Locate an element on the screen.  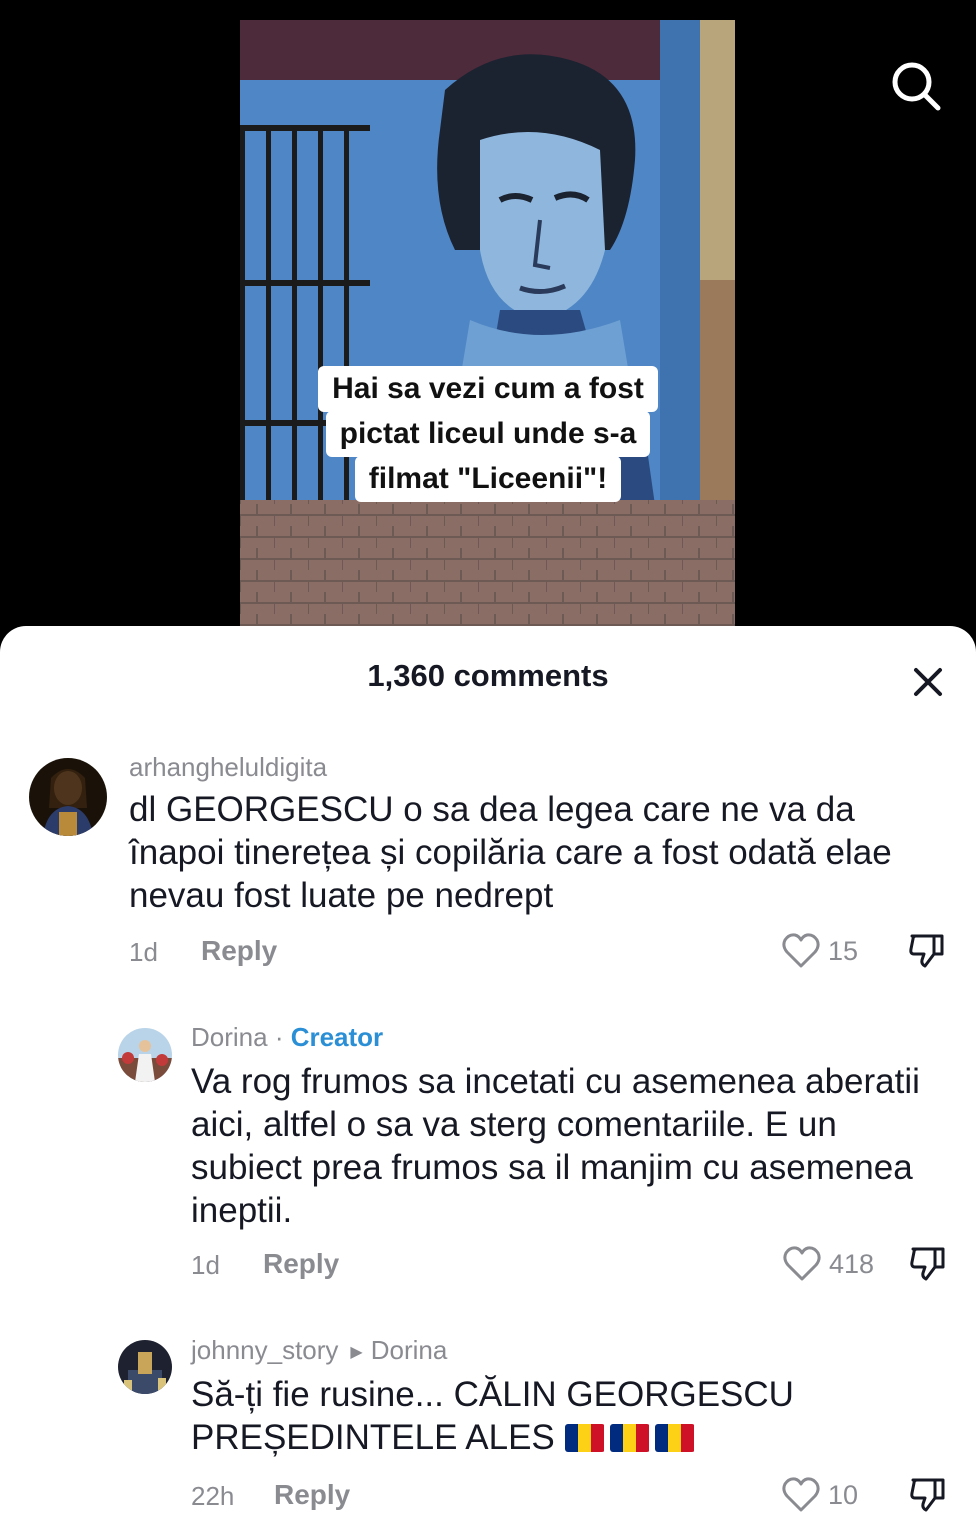
comment-time: 22h is located at coordinates (213, 1496).